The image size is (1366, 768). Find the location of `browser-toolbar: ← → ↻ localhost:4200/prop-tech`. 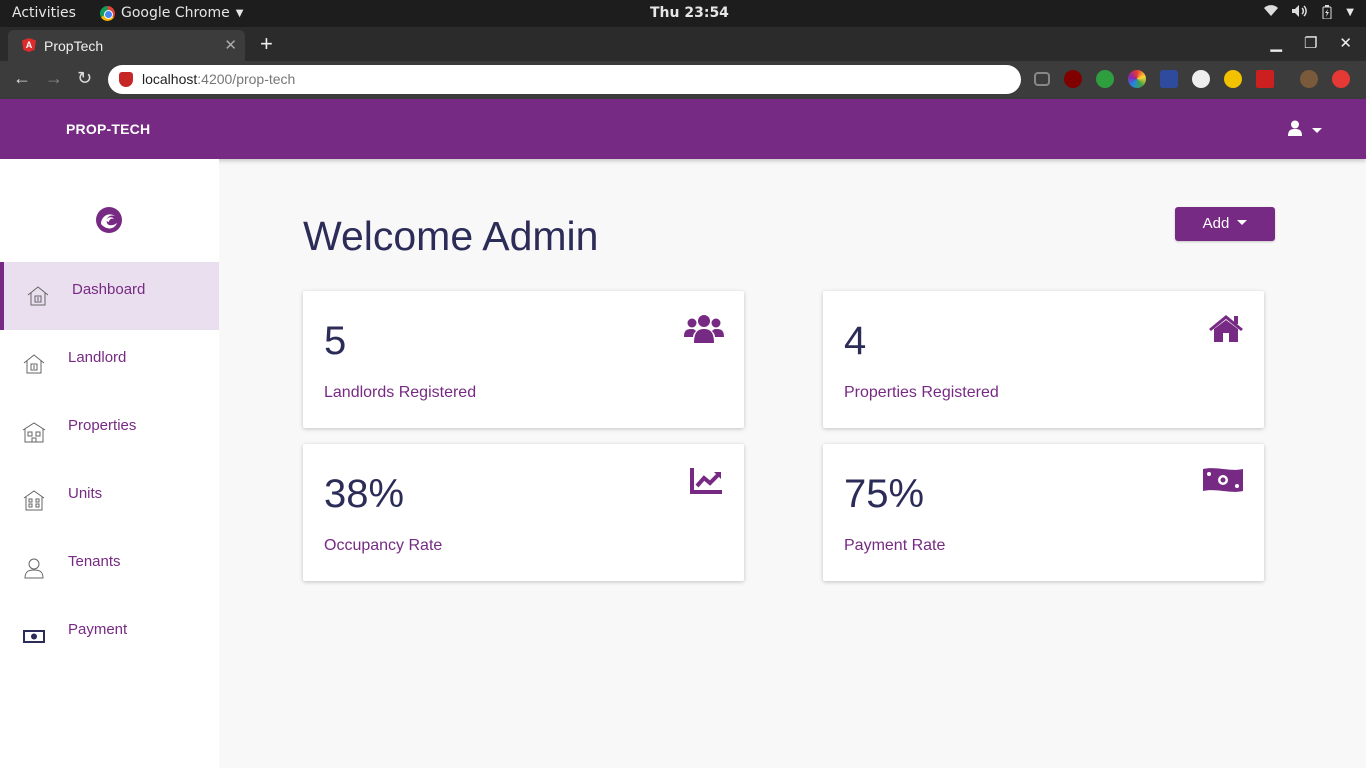

browser-toolbar: ← → ↻ localhost:4200/prop-tech is located at coordinates (683, 80).